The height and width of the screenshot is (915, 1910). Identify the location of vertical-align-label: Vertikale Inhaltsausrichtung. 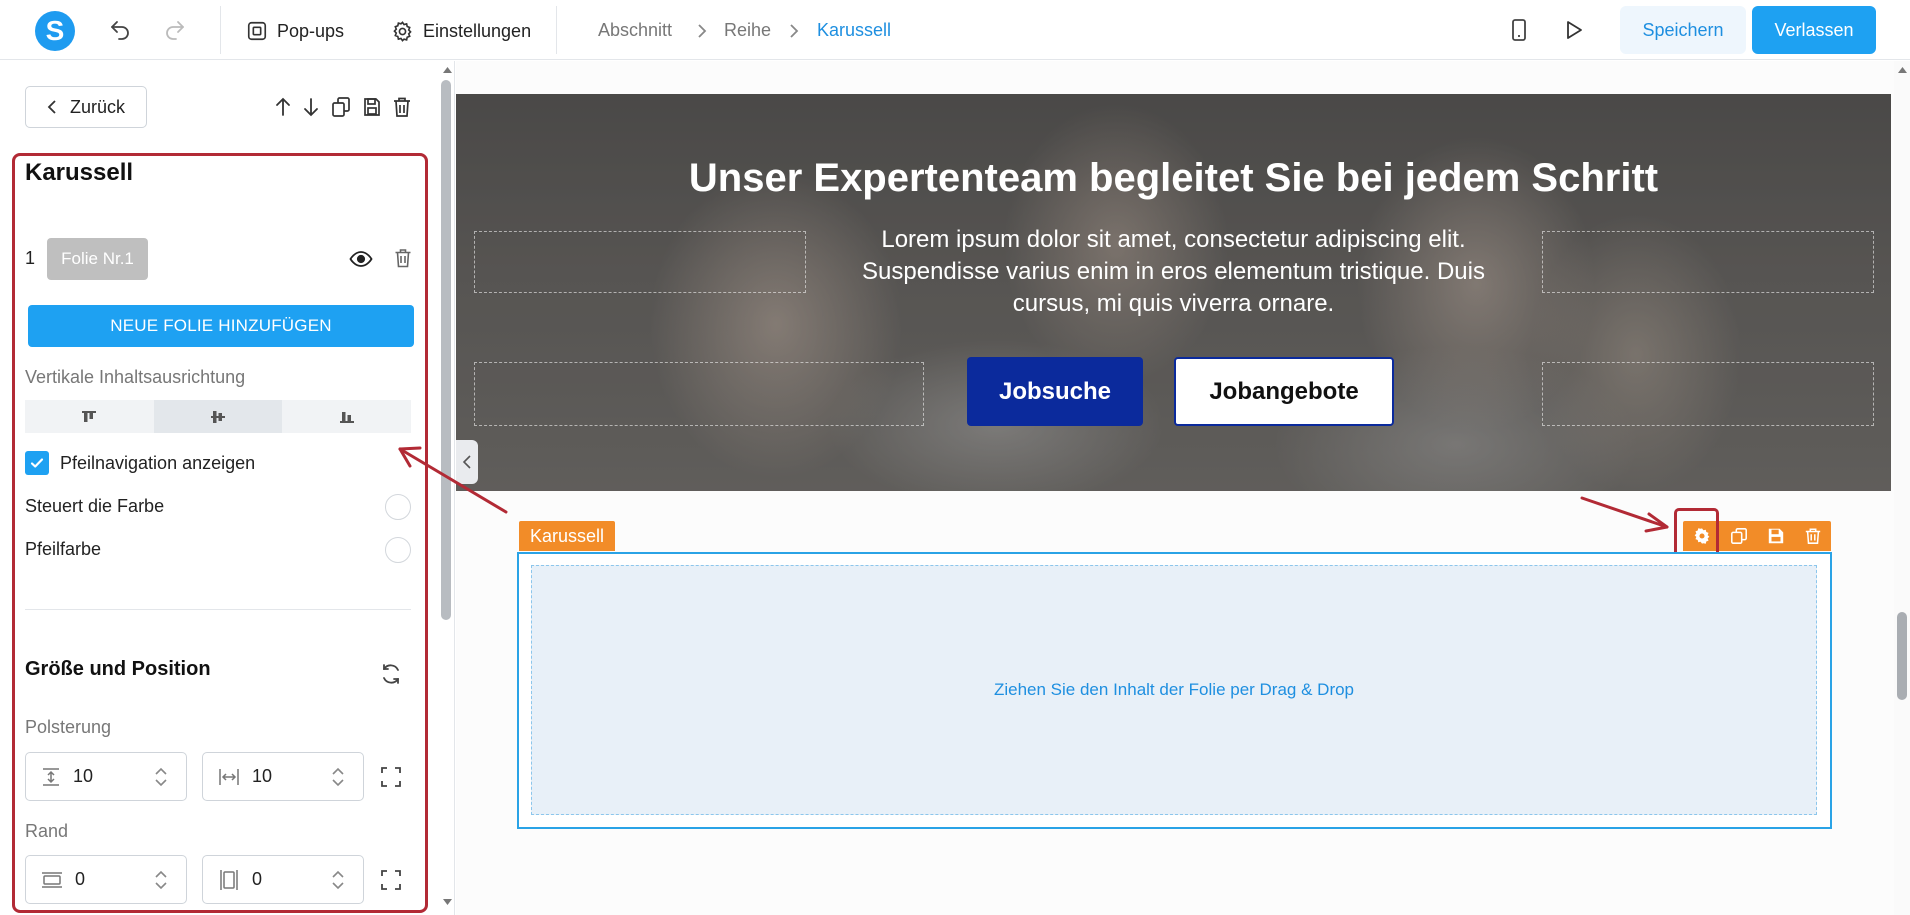
(135, 377).